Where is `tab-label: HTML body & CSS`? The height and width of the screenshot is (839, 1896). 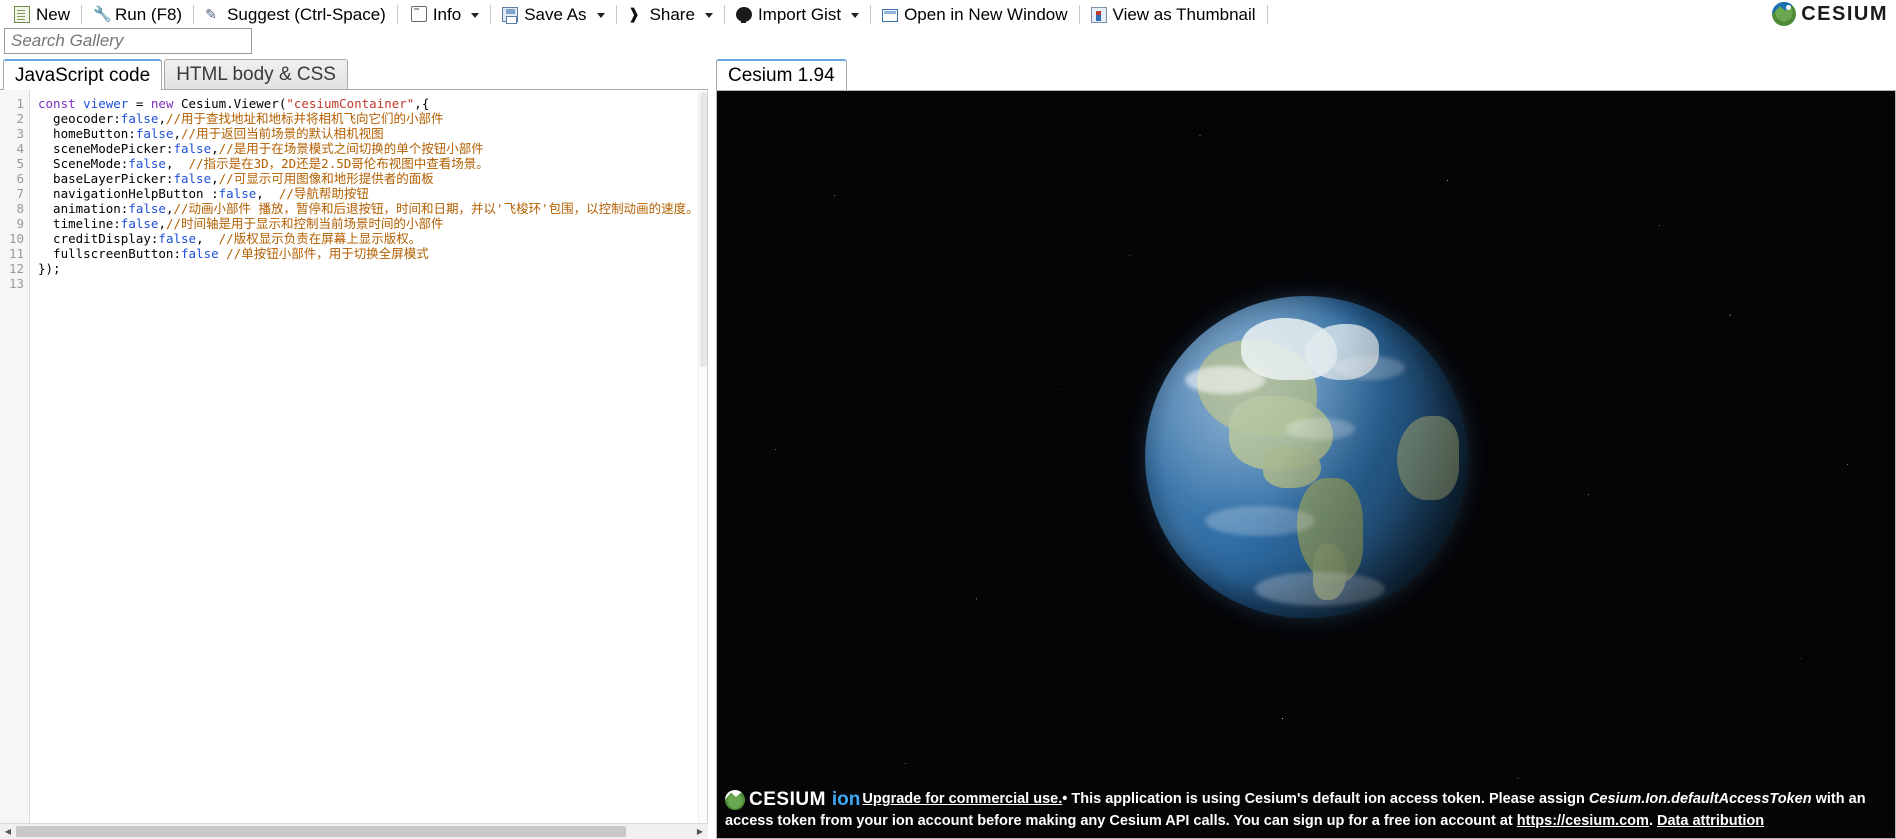
tab-label: HTML body & CSS is located at coordinates (256, 74).